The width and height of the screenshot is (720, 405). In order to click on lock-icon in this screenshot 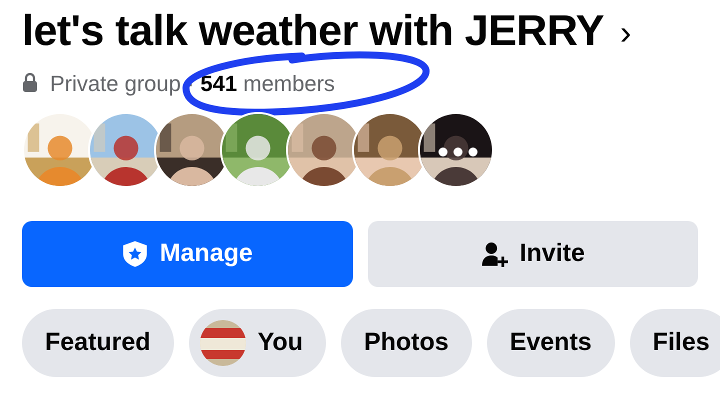, I will do `click(30, 83)`.